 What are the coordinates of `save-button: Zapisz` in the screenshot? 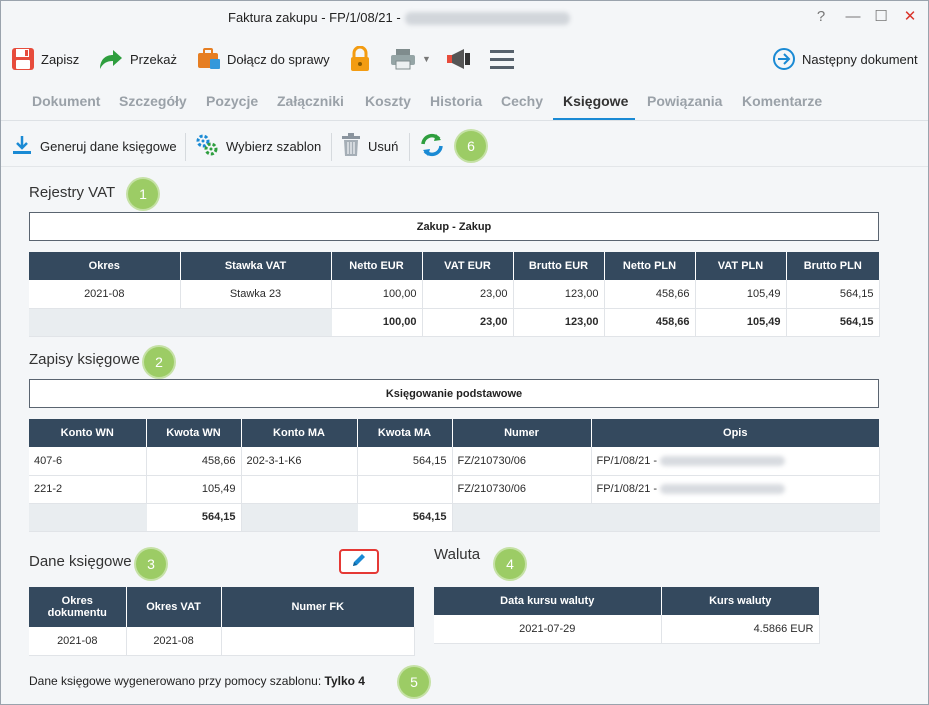 It's located at (45, 59).